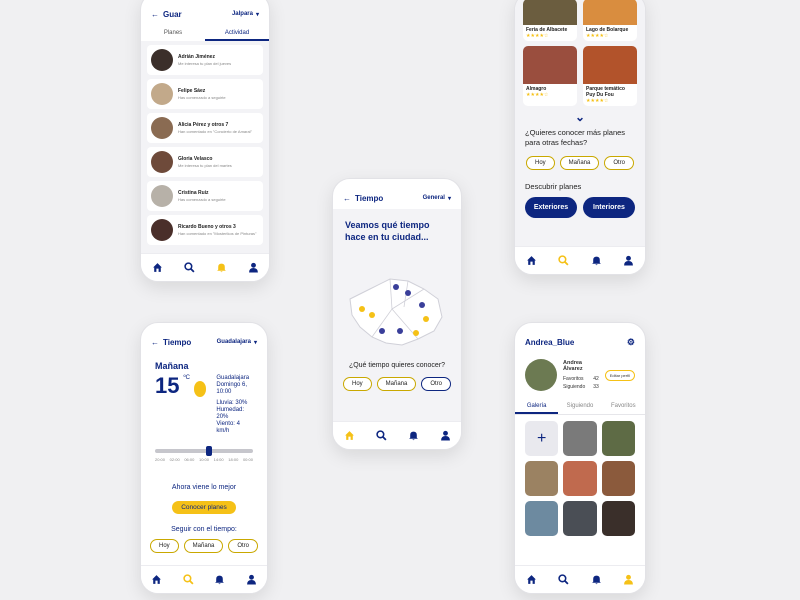  I want to click on settings-gear-icon: ⚙, so click(631, 342).